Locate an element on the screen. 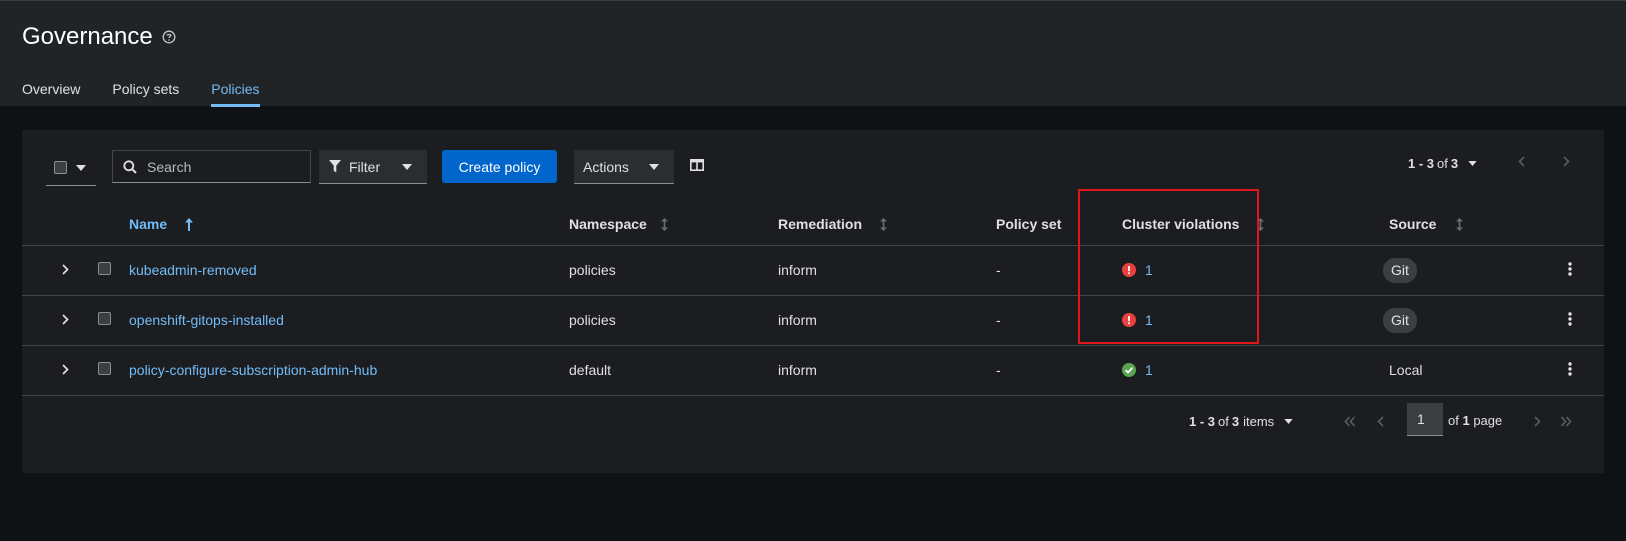 This screenshot has height=541, width=1626. column-header-remediation: Remediation is located at coordinates (833, 224).